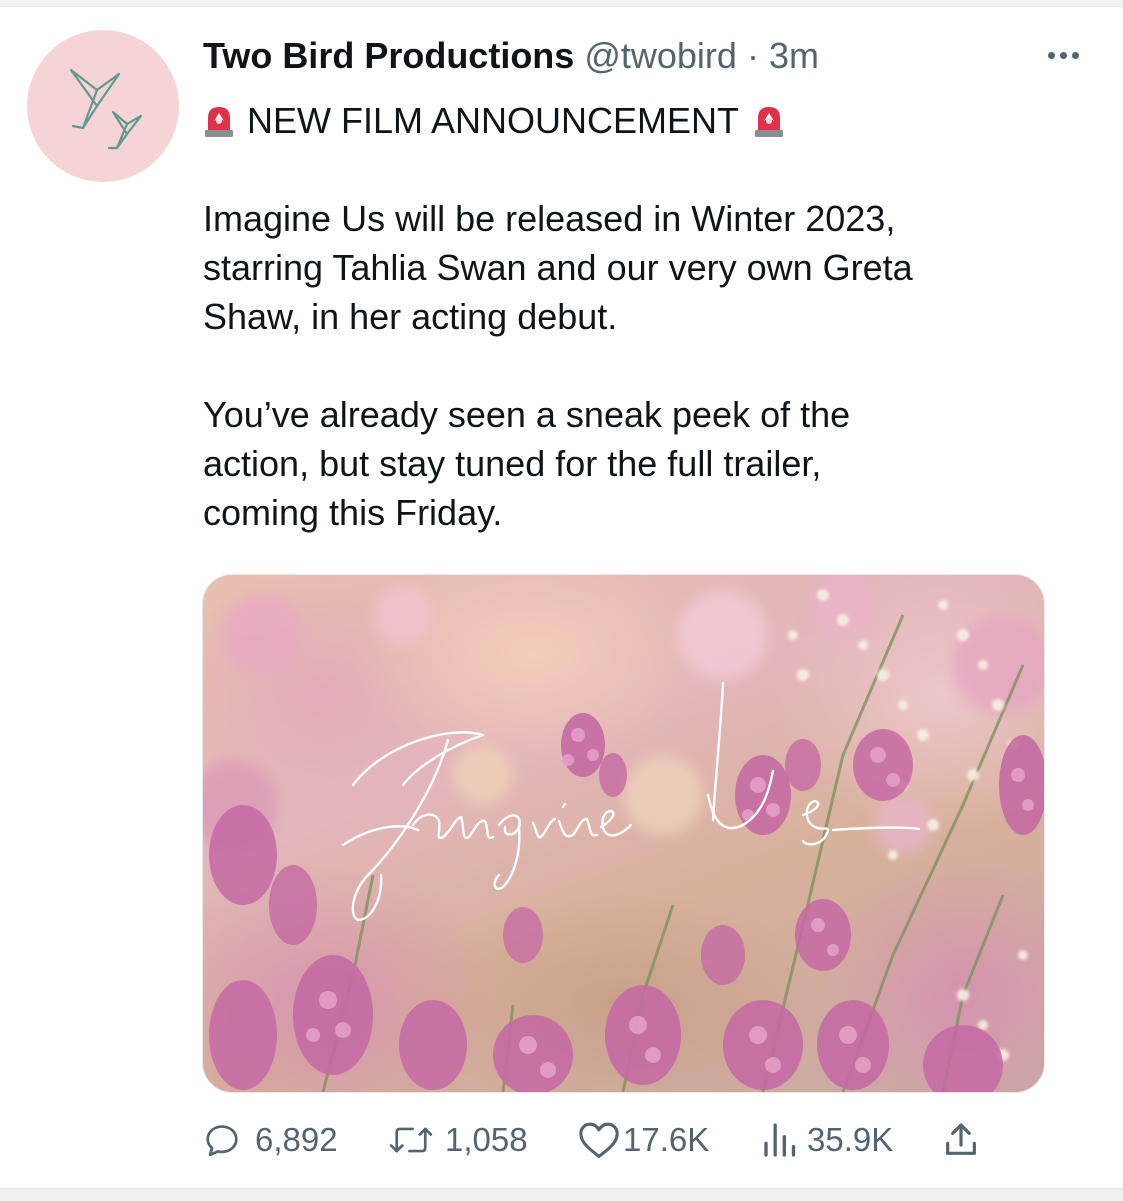  I want to click on headline-line: NEW FILM ANNOUNCEMENT, so click(643, 120).